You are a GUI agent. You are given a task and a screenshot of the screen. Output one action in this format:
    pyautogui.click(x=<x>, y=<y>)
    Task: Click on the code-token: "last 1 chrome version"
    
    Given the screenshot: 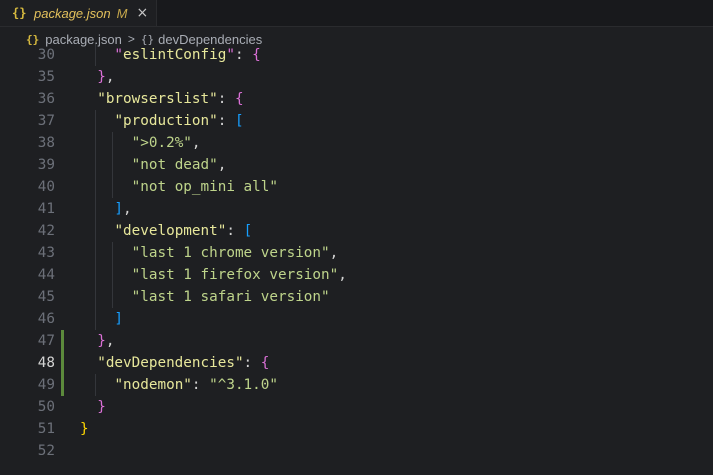 What is the action you would take?
    pyautogui.click(x=230, y=253)
    